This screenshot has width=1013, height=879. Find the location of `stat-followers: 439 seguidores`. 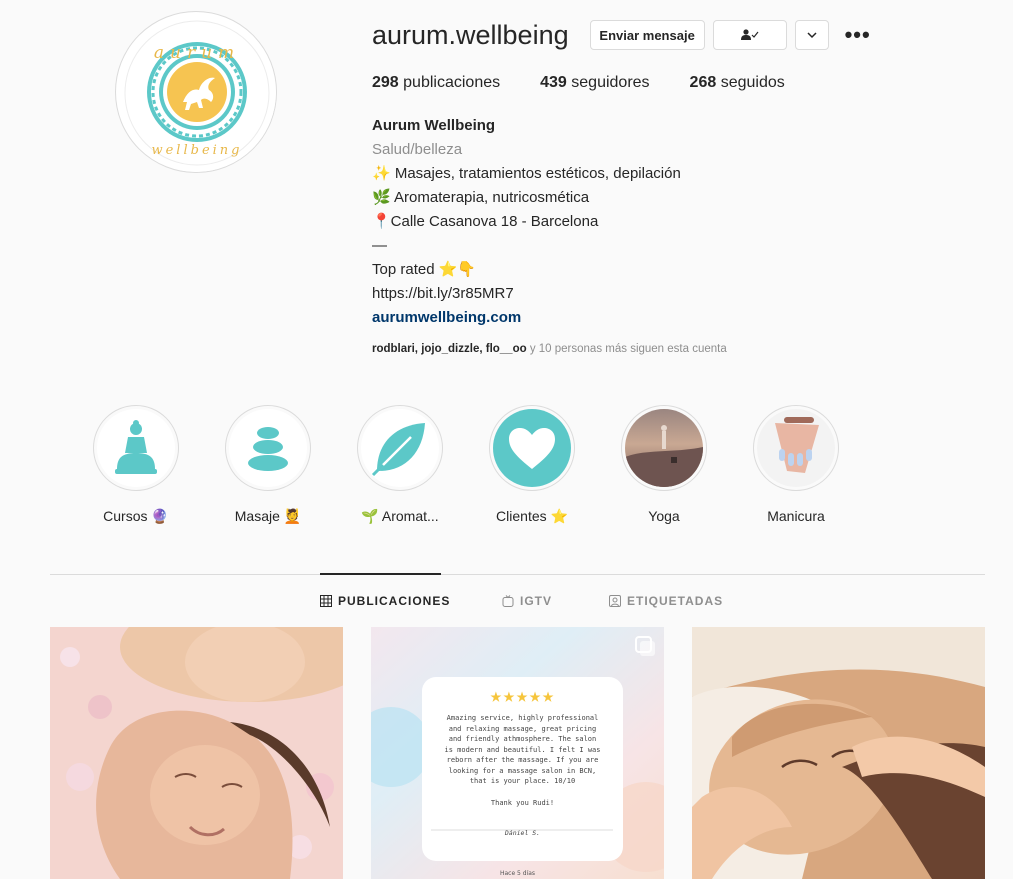

stat-followers: 439 seguidores is located at coordinates (594, 83).